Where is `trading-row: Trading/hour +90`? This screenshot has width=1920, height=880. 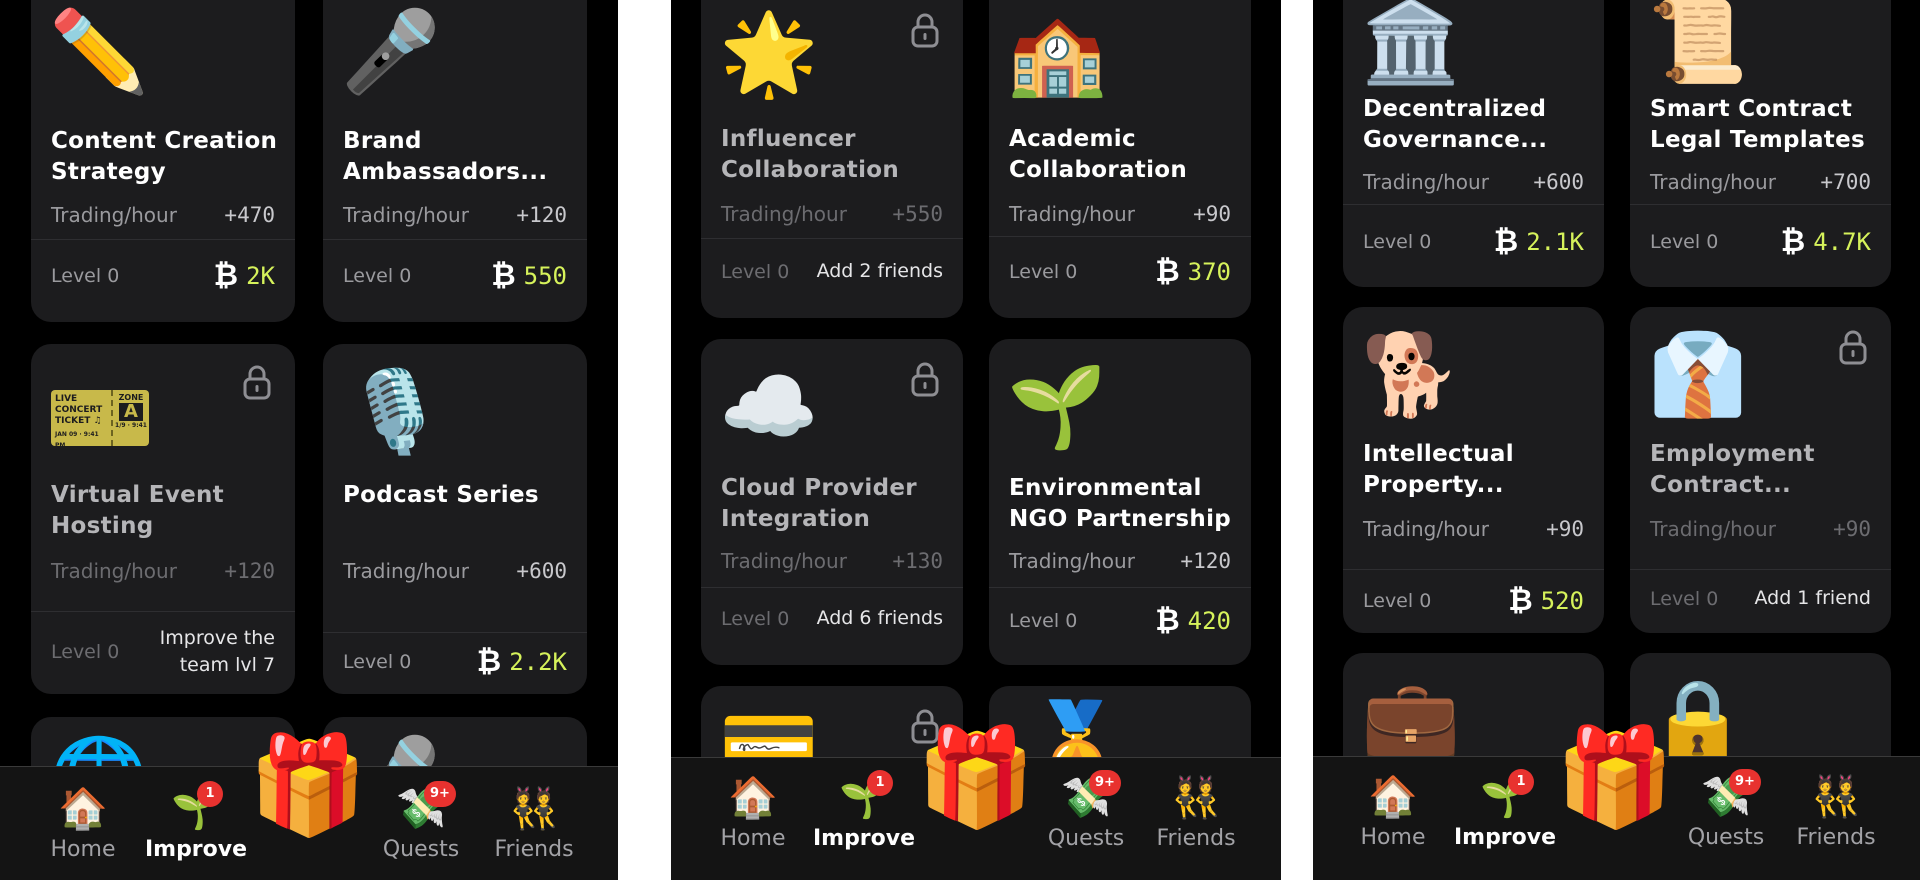 trading-row: Trading/hour +90 is located at coordinates (1473, 529).